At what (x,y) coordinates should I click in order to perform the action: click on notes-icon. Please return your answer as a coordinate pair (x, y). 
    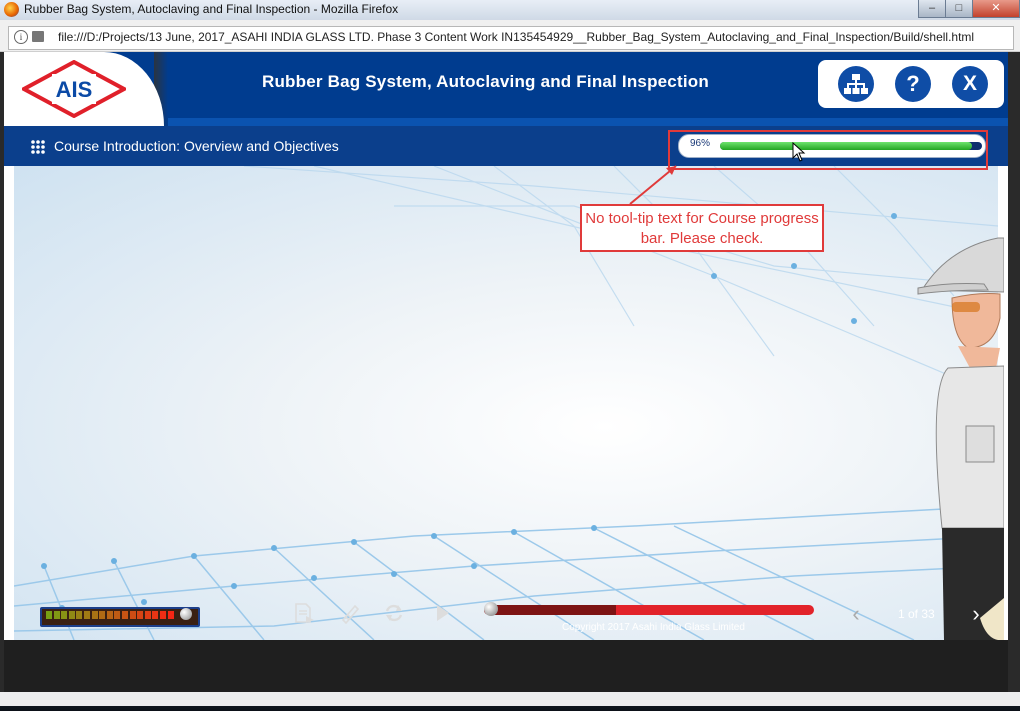
    Looking at the image, I should click on (350, 614).